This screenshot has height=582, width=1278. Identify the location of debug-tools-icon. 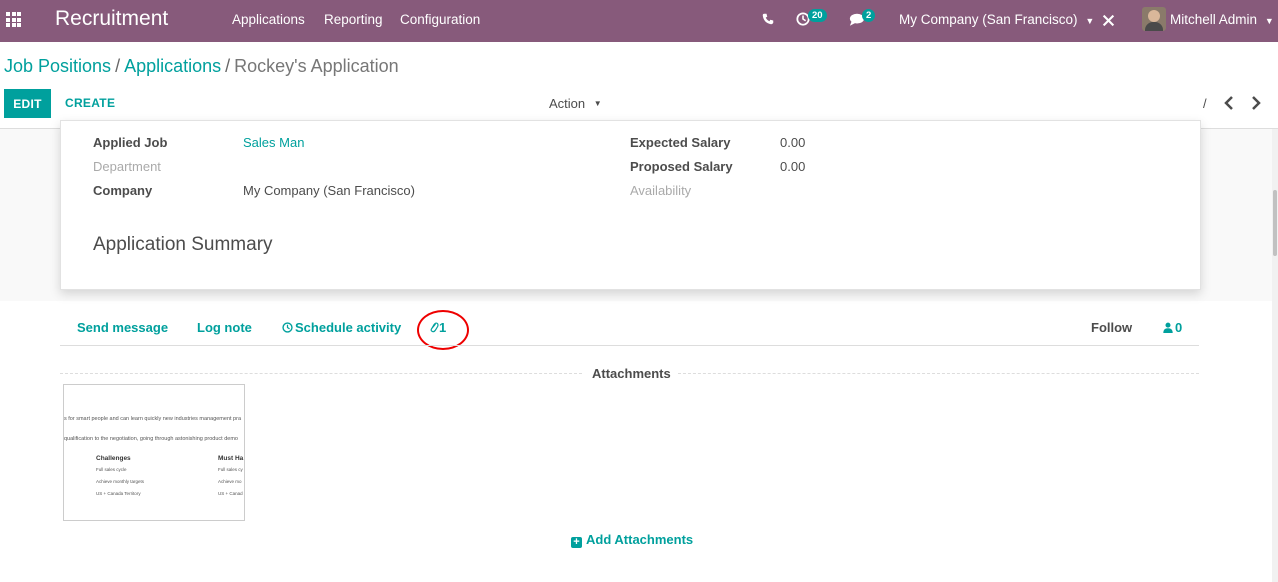
(1108, 20).